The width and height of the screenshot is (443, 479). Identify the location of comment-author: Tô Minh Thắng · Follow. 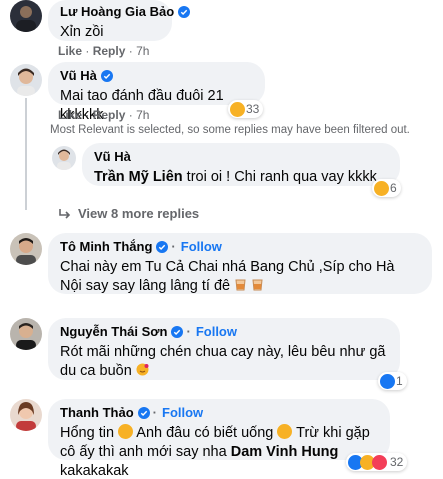
(141, 246).